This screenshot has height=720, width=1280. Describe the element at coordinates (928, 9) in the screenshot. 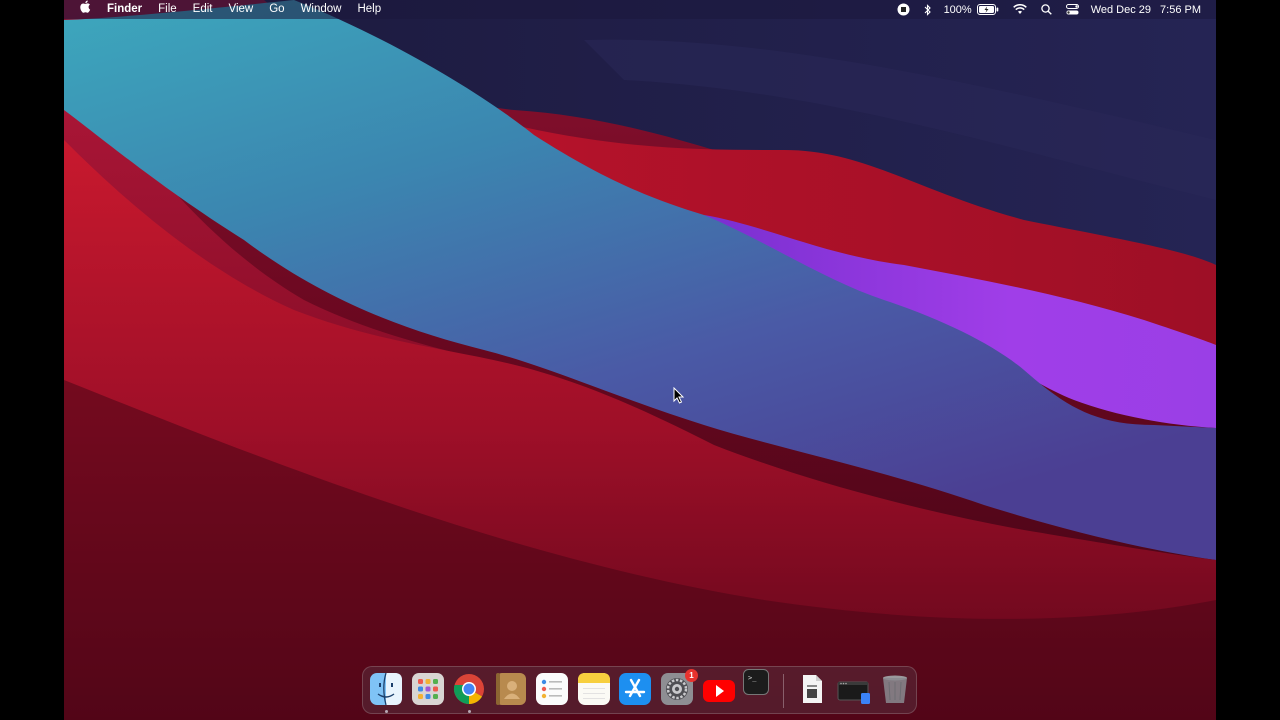

I see `bluetooth-icon` at that location.